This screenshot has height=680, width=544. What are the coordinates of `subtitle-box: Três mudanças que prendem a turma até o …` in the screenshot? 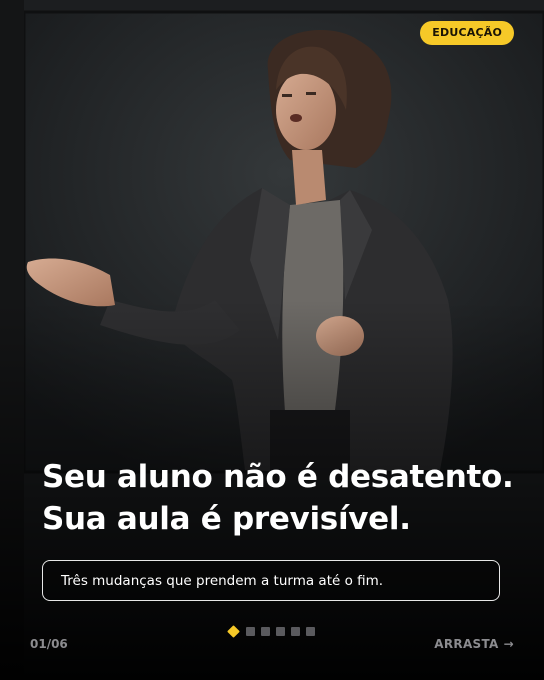 It's located at (271, 580).